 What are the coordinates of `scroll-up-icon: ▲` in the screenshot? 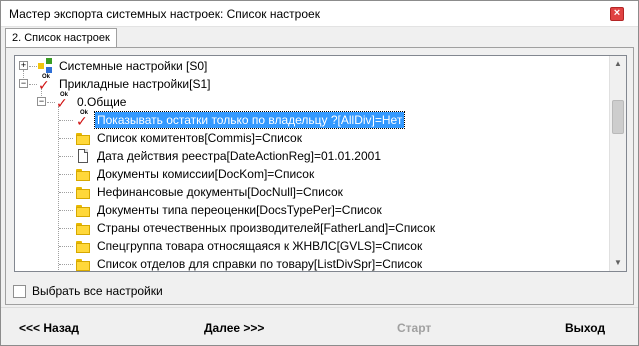 It's located at (618, 64).